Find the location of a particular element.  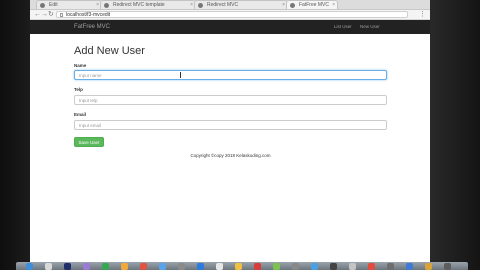

browser-tab: Redirect MVC template × is located at coordinates (148, 4).